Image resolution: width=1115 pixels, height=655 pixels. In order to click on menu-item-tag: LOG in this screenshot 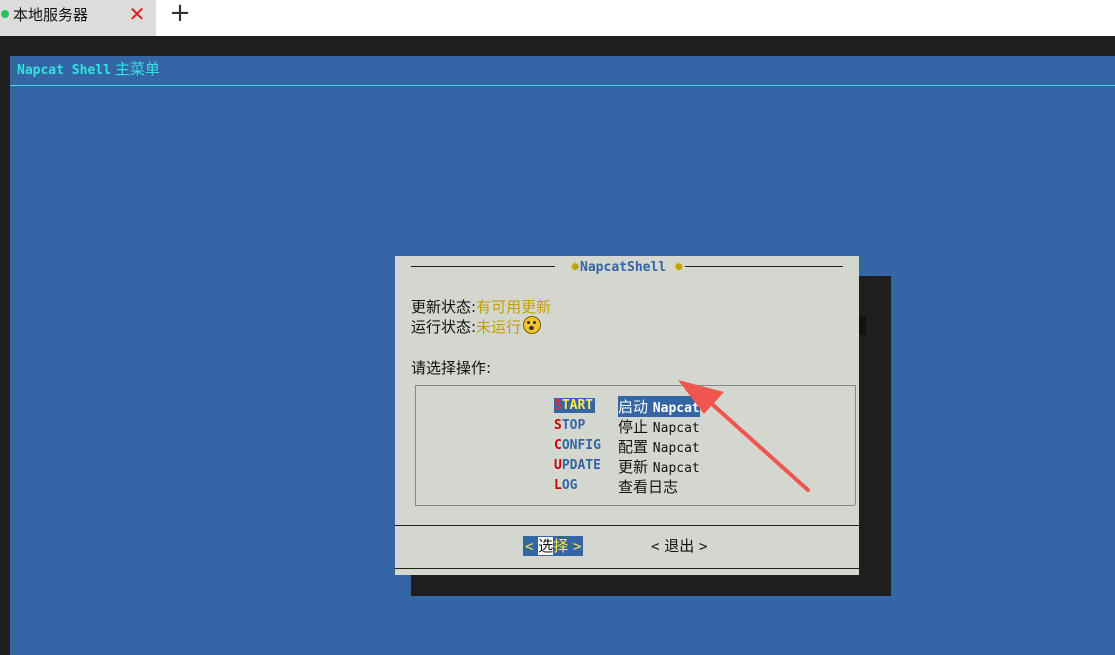, I will do `click(566, 485)`.